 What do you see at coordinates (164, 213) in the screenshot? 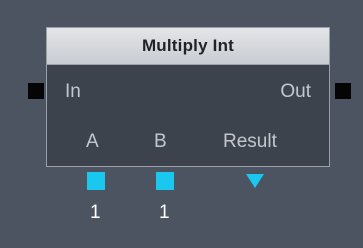
I see `input-b-value: 1` at bounding box center [164, 213].